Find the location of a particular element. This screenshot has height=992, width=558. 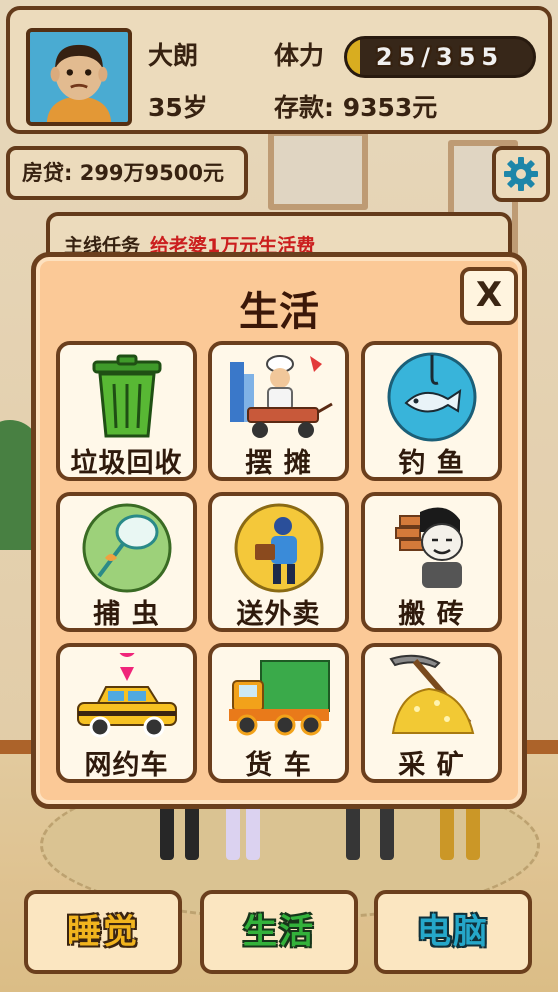

activity-bug-catching: 捕 虫 is located at coordinates (126, 562).